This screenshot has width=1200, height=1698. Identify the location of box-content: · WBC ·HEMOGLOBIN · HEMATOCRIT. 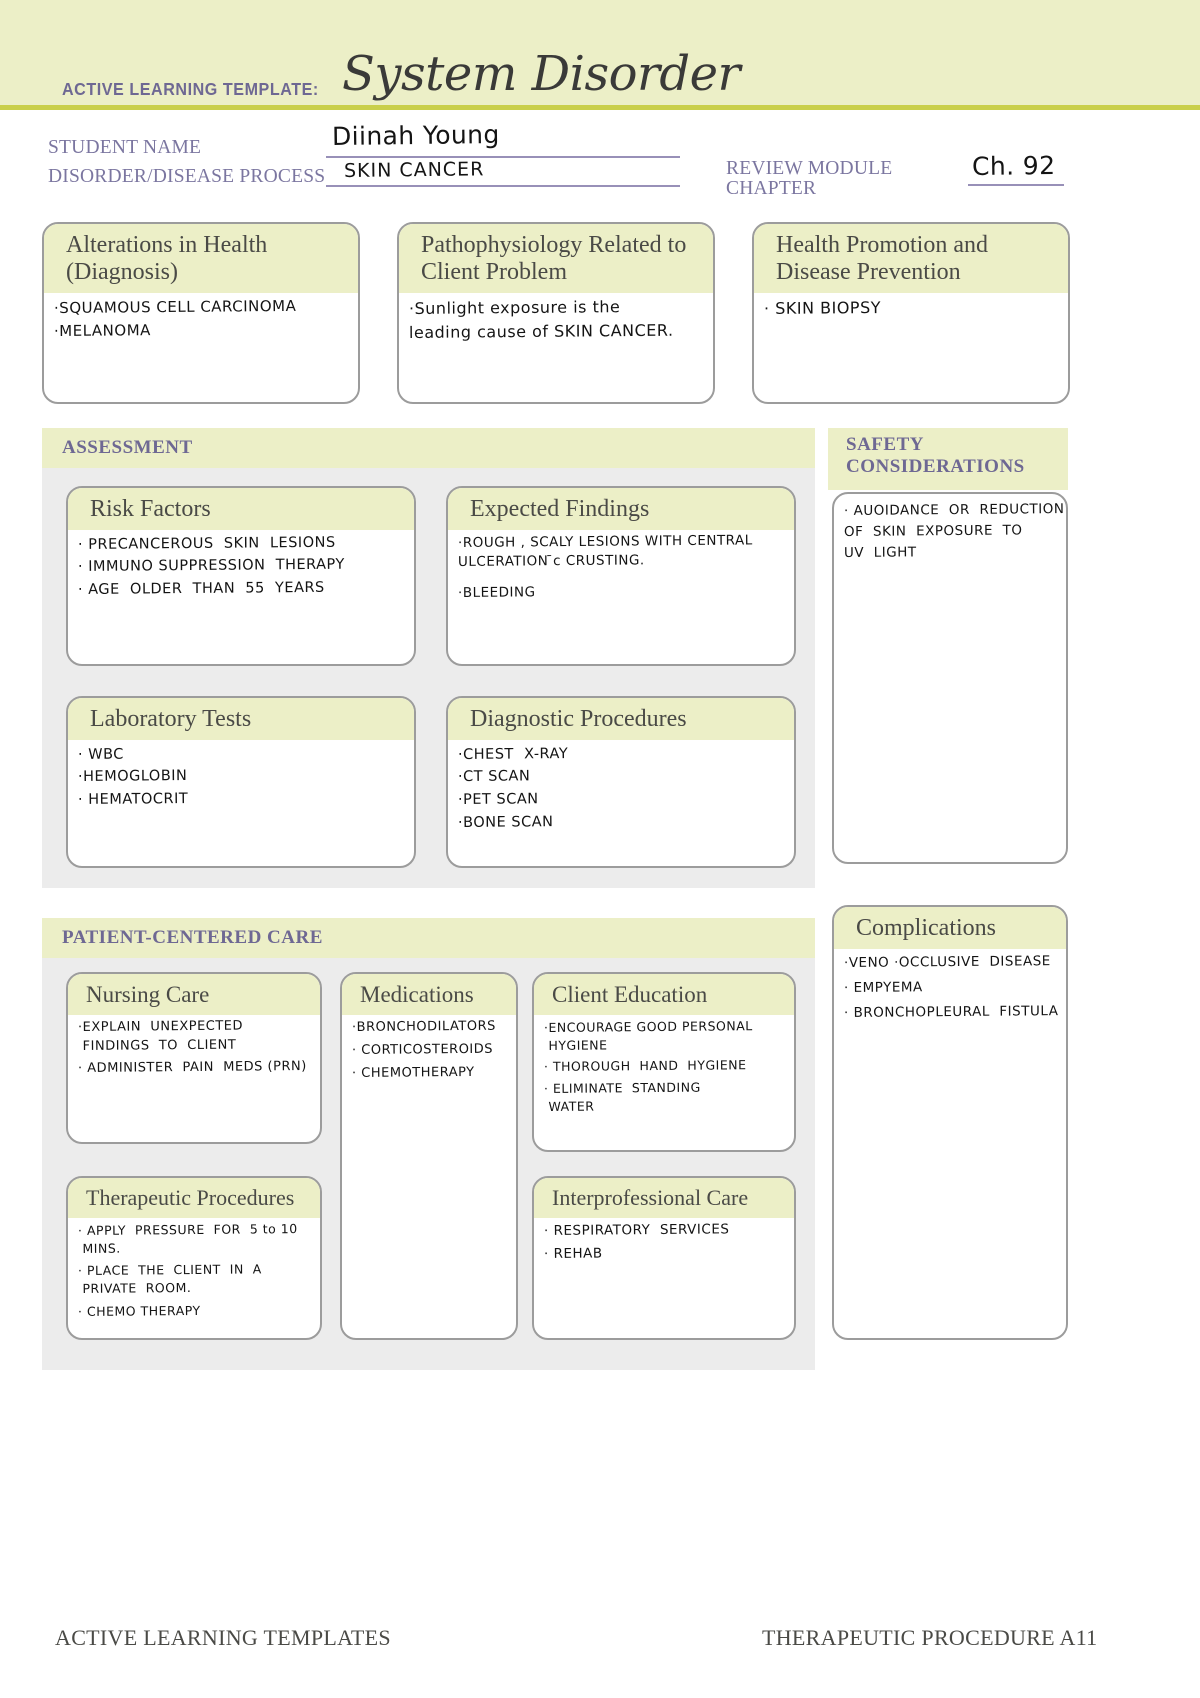
(241, 779).